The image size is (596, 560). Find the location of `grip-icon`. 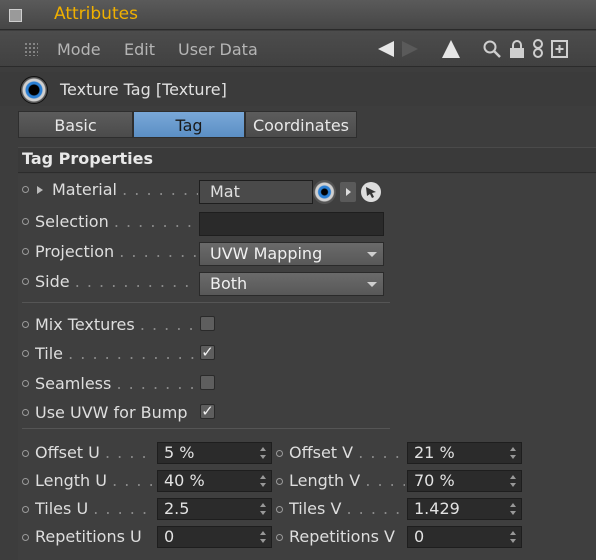

grip-icon is located at coordinates (31, 49).